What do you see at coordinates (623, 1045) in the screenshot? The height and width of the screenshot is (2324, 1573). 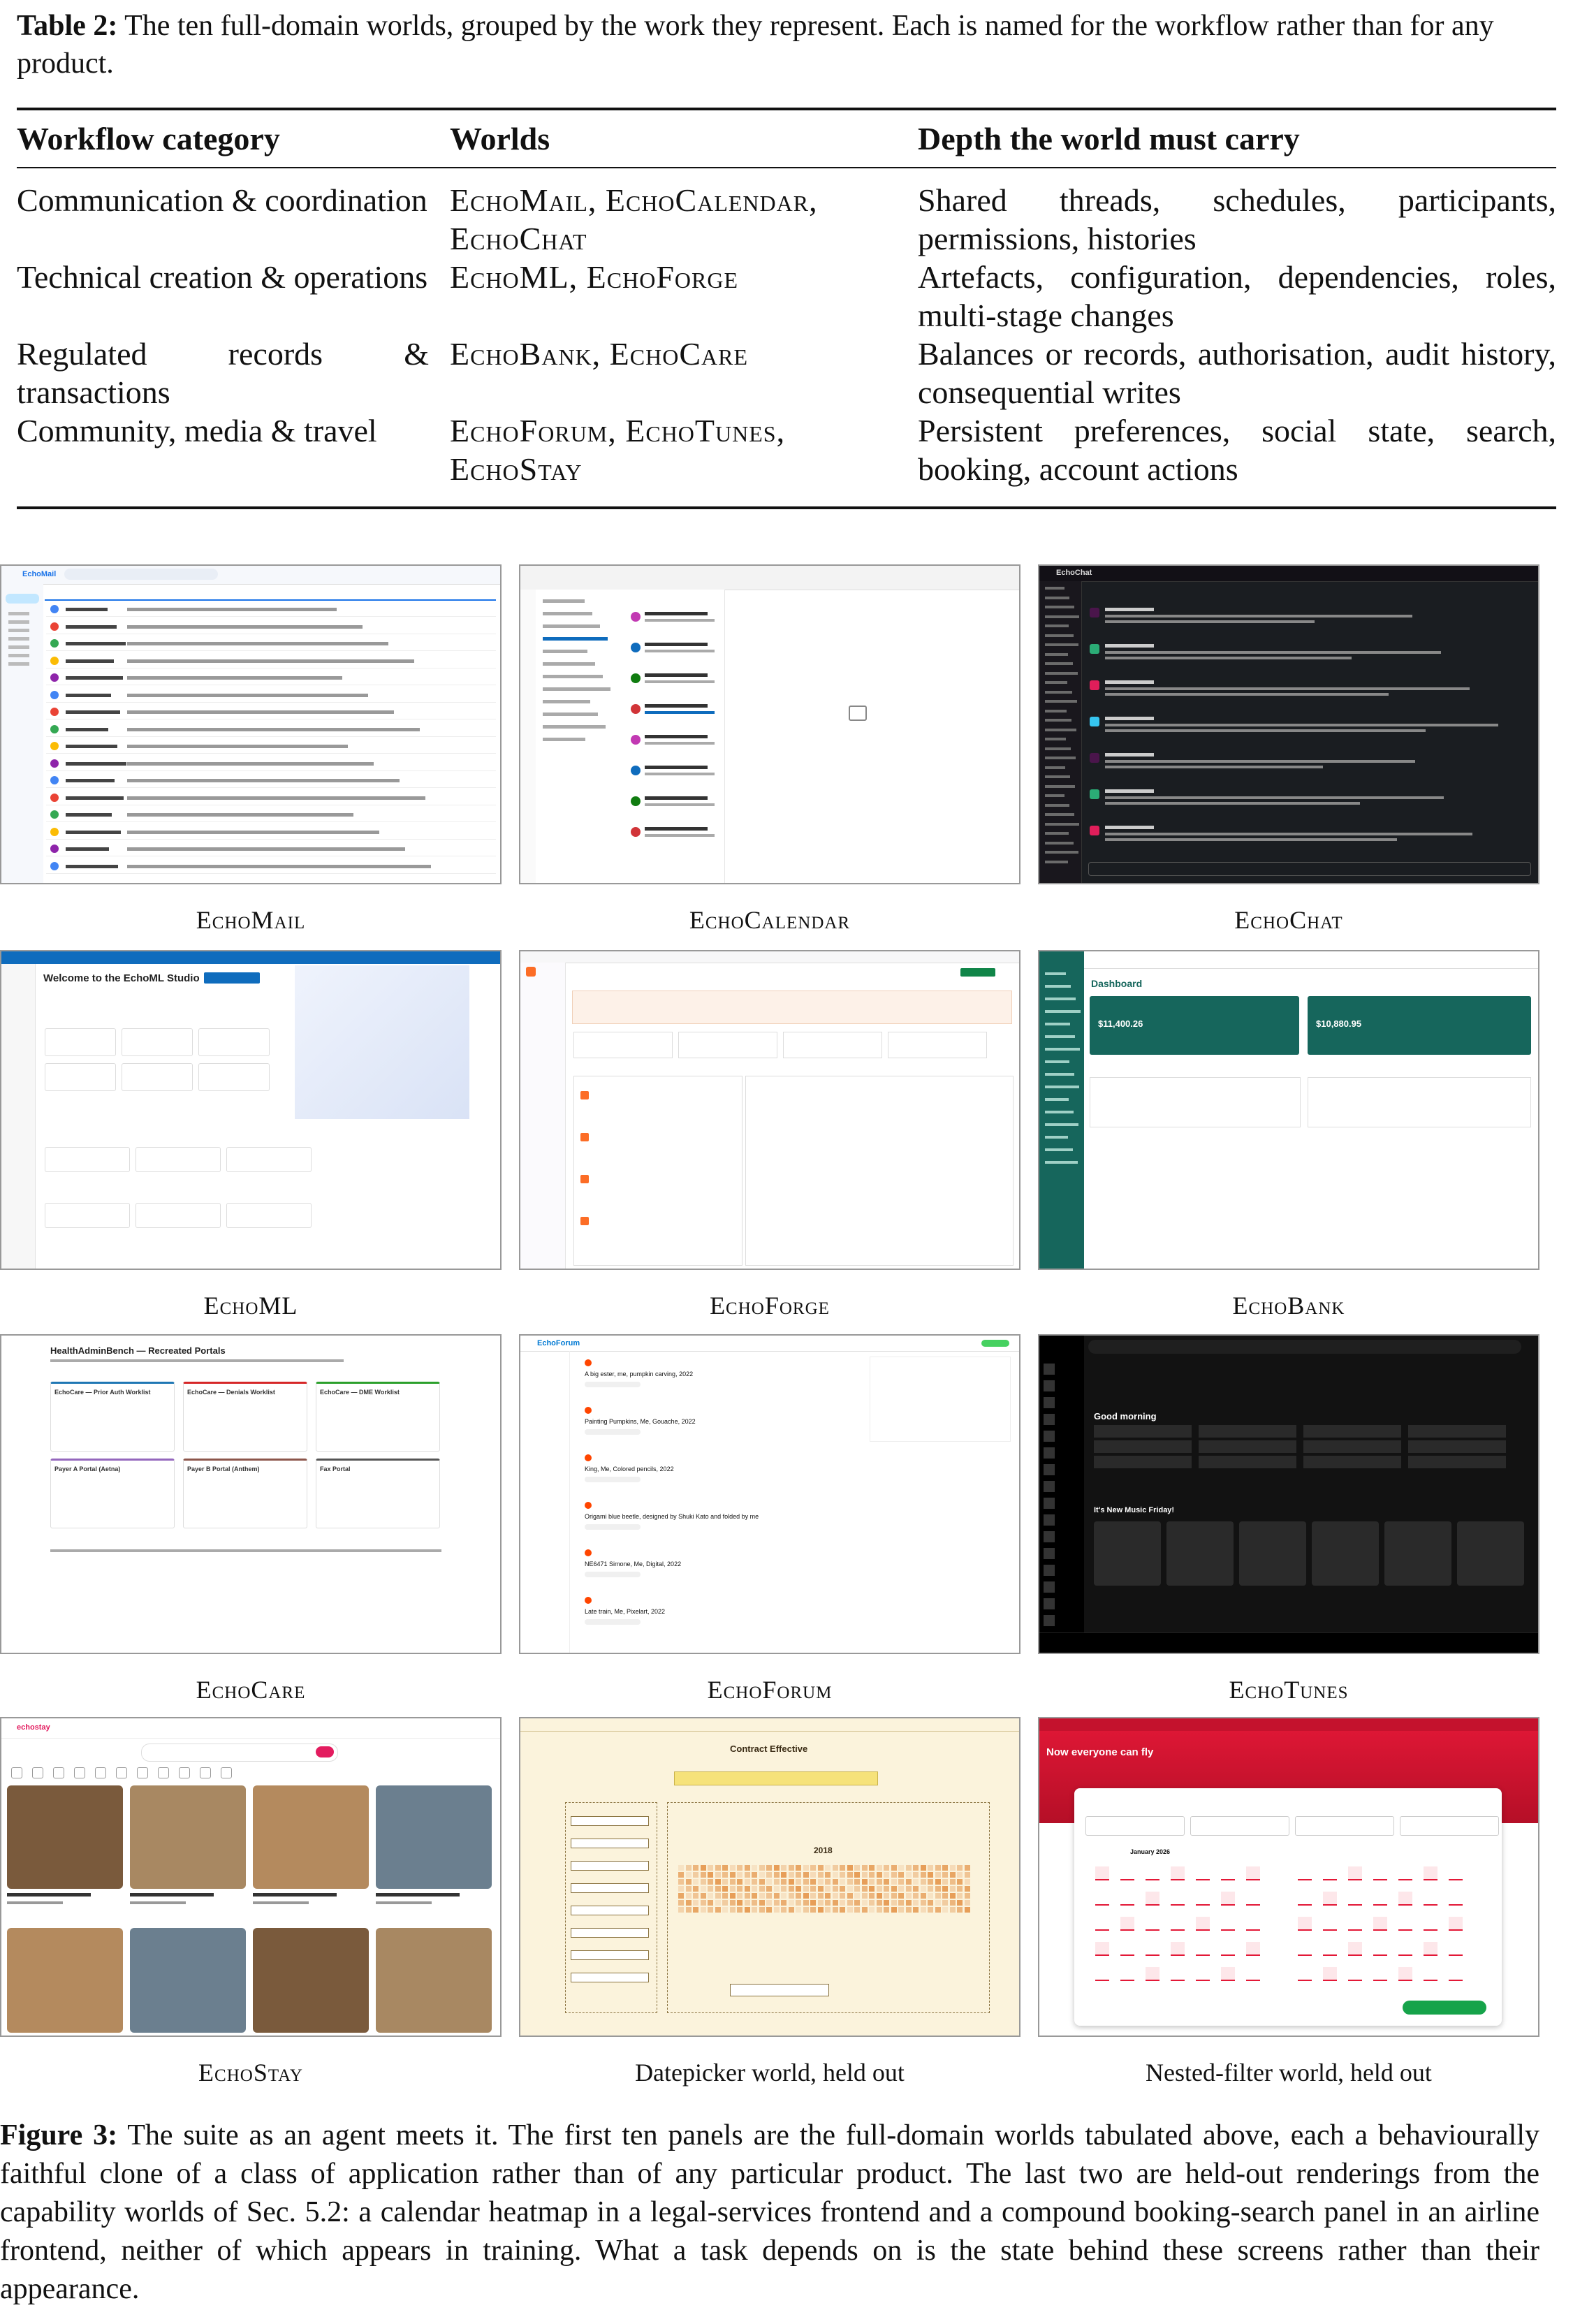 I see `stat-card` at bounding box center [623, 1045].